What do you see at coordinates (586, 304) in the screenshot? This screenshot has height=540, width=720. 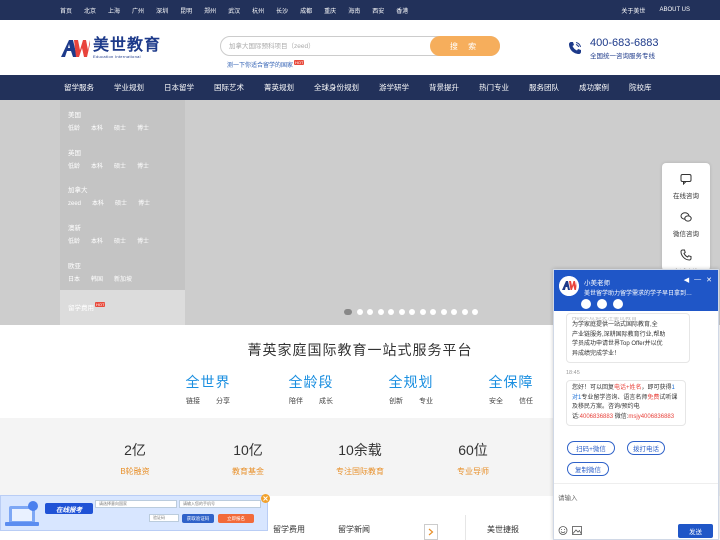 I see `video-icon` at bounding box center [586, 304].